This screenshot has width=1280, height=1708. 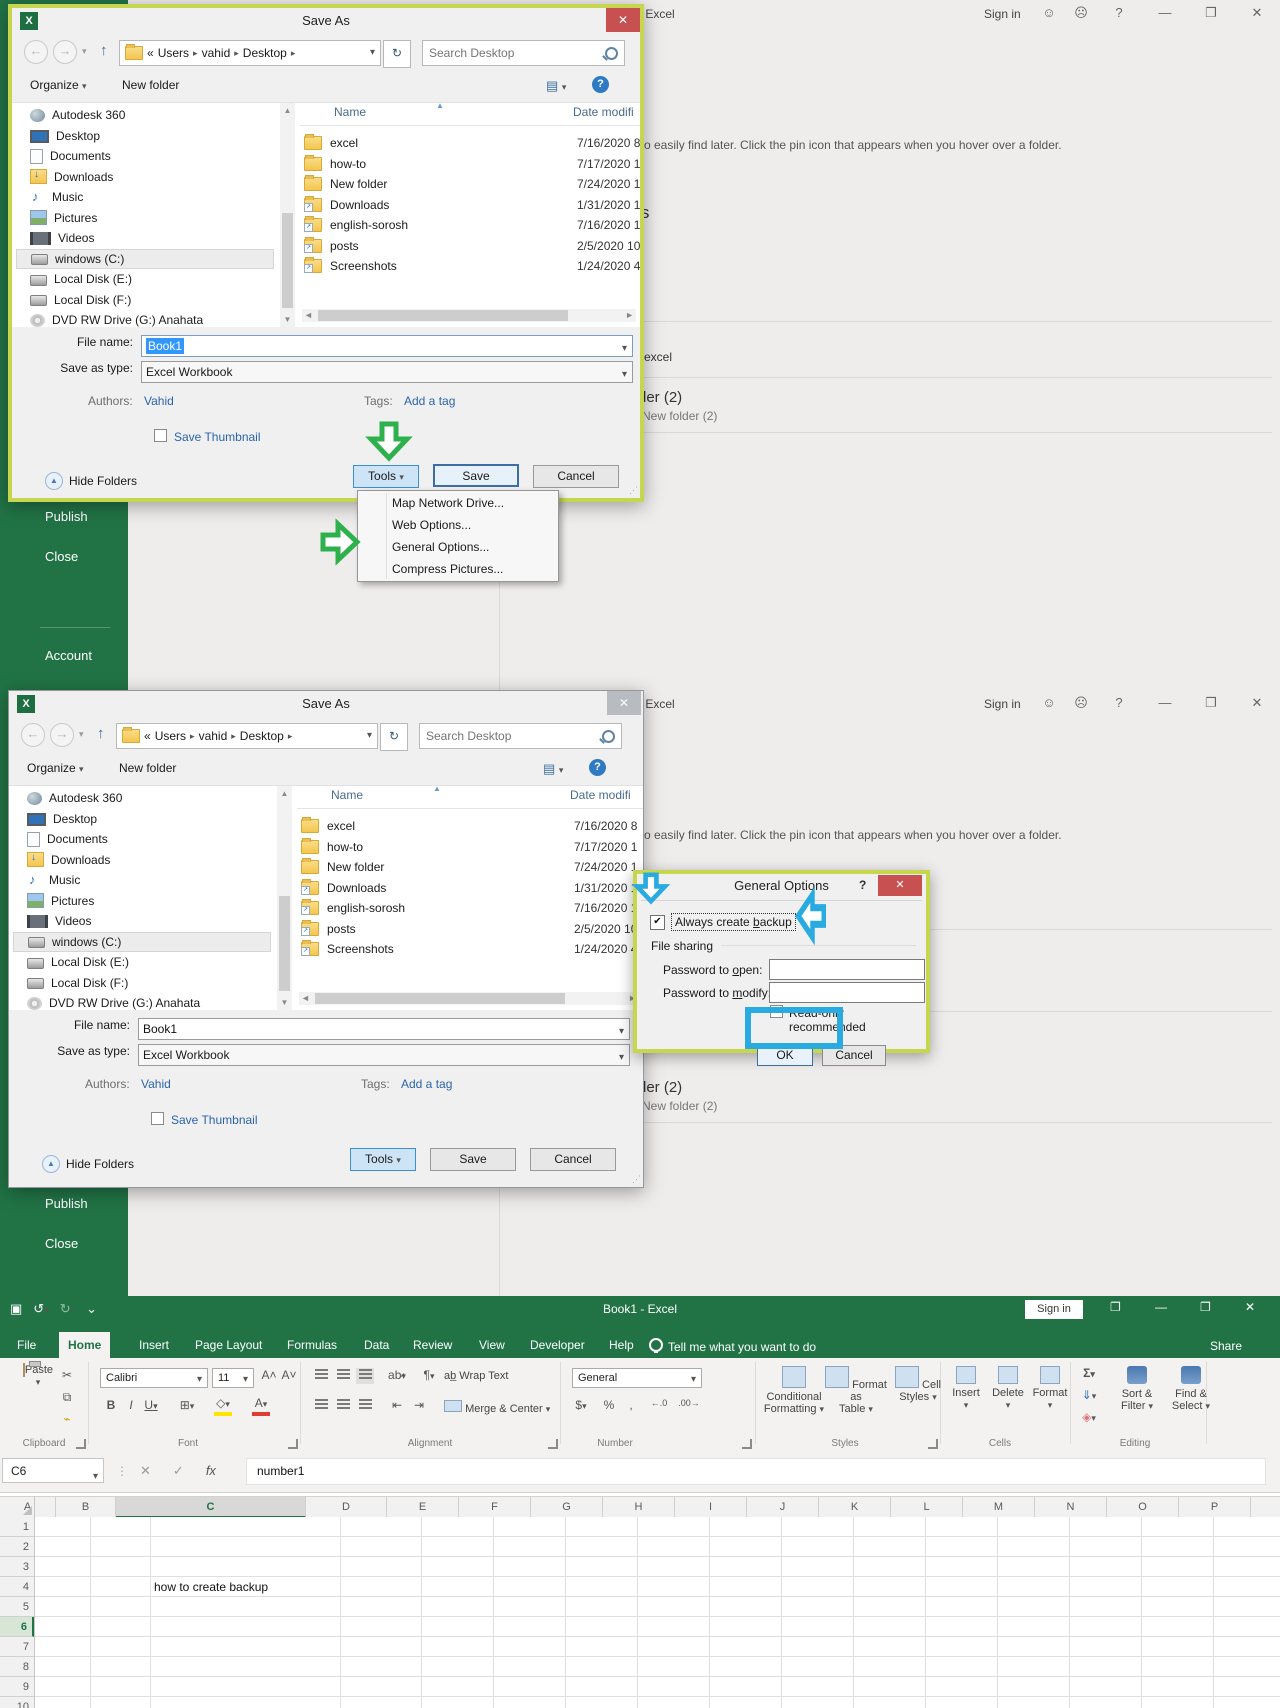 I want to click on address-bar: « Users ▸ vahid ▸ Desktop ▸ ▾, so click(x=250, y=53).